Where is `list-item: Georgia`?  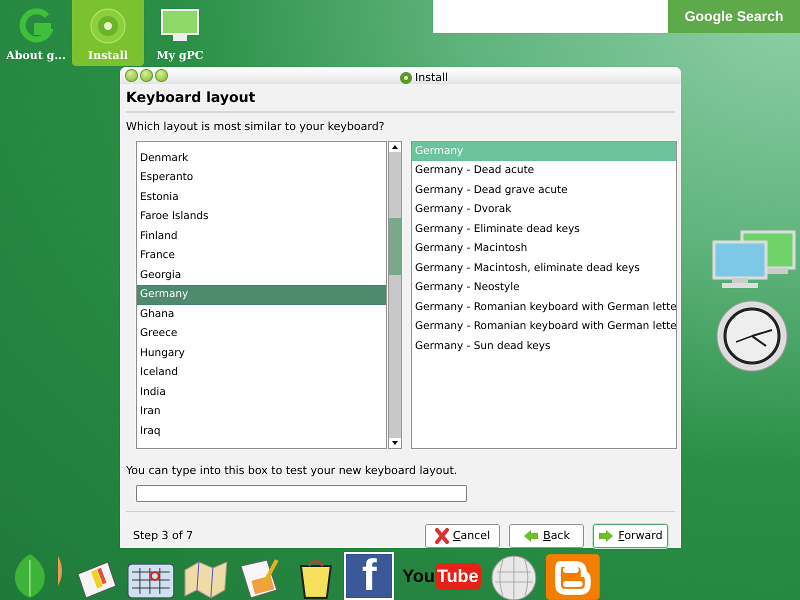 list-item: Georgia is located at coordinates (261, 276).